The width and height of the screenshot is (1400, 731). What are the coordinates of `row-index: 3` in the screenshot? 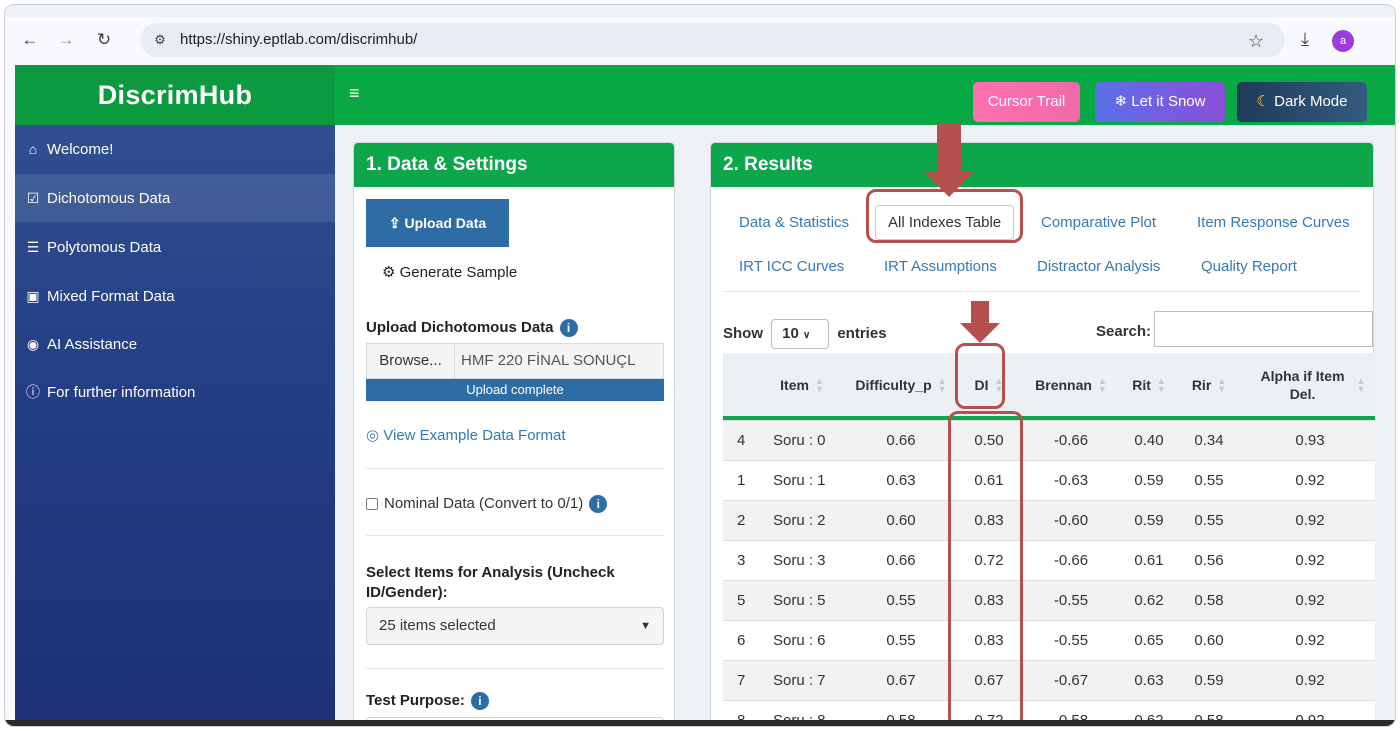 It's located at (741, 560).